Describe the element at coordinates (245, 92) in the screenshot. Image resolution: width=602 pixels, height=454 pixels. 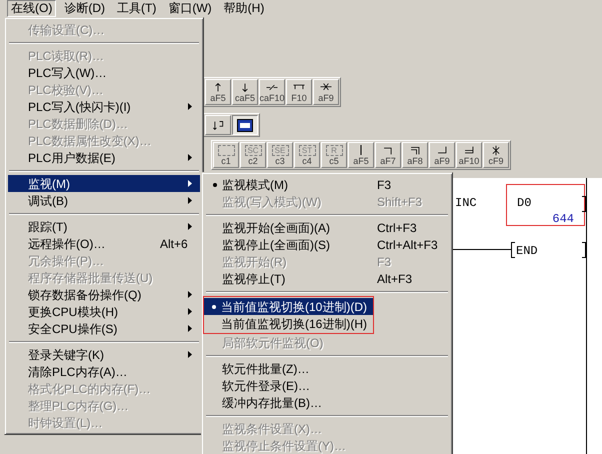
I see `toolbar-button: caF5` at that location.